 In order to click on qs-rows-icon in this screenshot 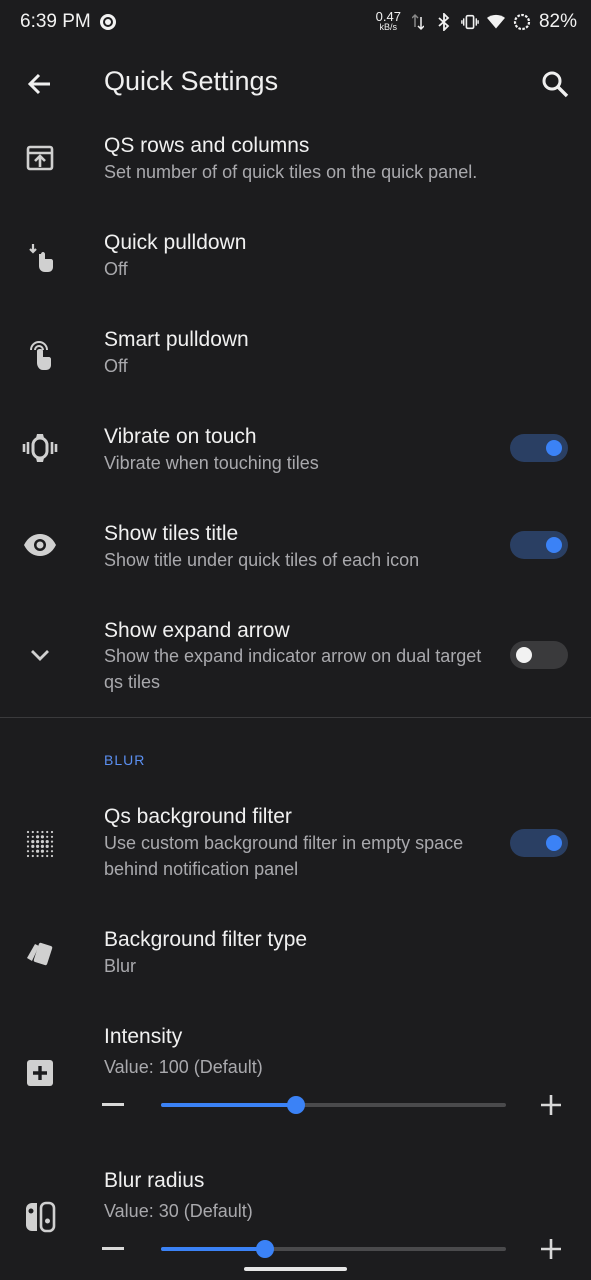, I will do `click(40, 158)`.